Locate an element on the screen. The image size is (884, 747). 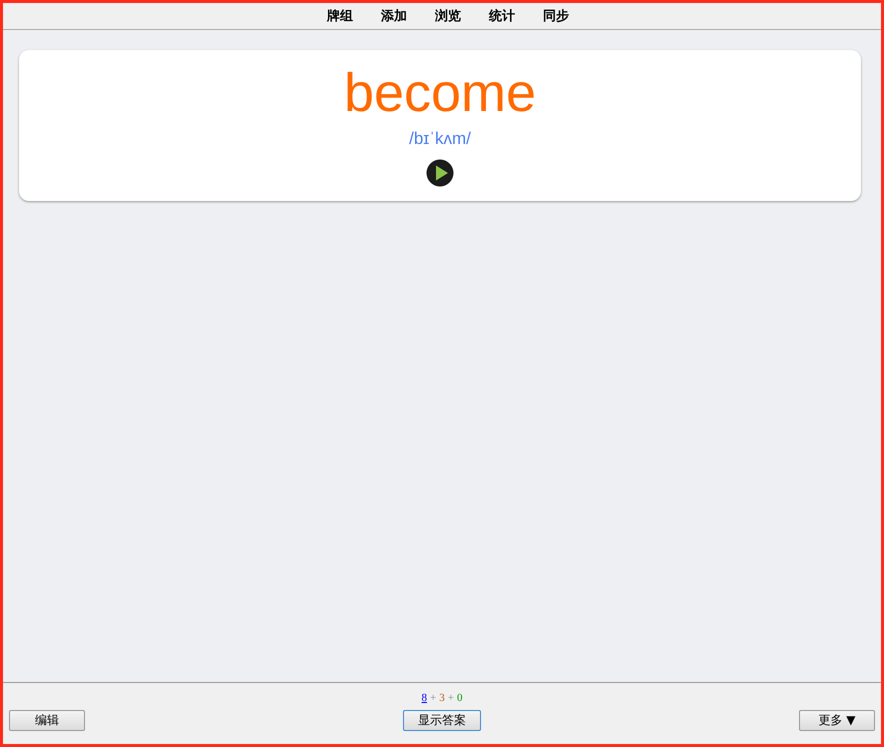
toolbar-link: 浏览 is located at coordinates (448, 16).